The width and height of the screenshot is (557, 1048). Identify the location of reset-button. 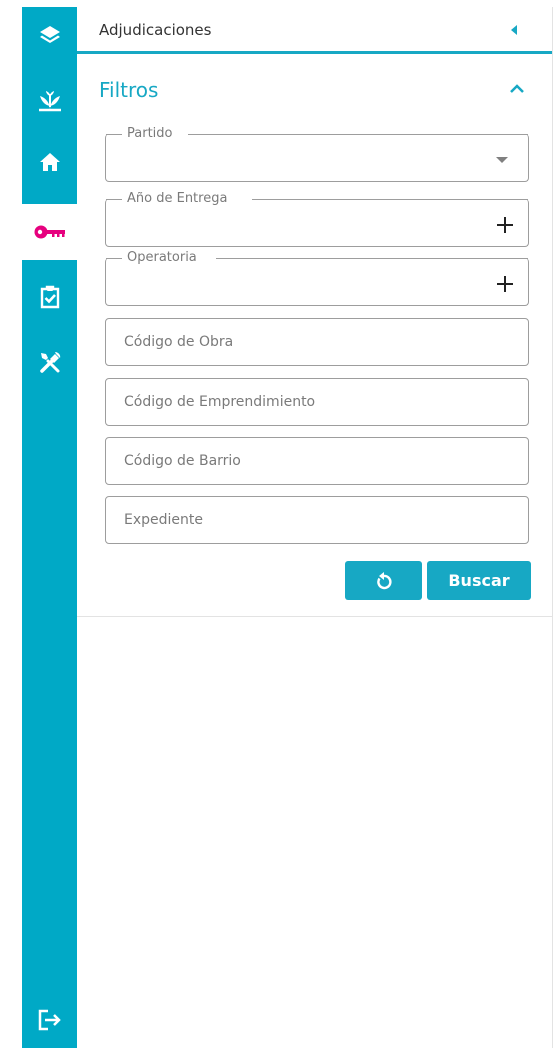
(383, 580).